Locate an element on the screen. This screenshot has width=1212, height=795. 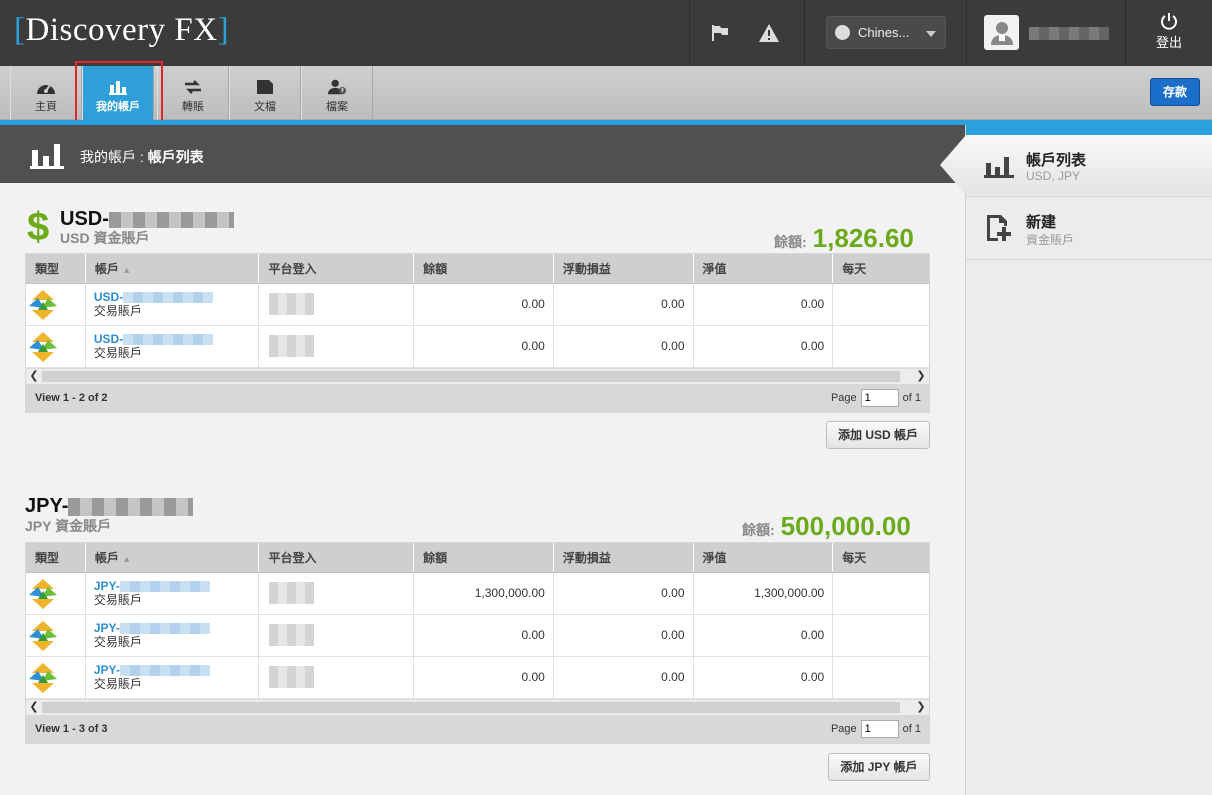
add-jpy-account-button: 添加 JPY 帳戶 is located at coordinates (879, 767).